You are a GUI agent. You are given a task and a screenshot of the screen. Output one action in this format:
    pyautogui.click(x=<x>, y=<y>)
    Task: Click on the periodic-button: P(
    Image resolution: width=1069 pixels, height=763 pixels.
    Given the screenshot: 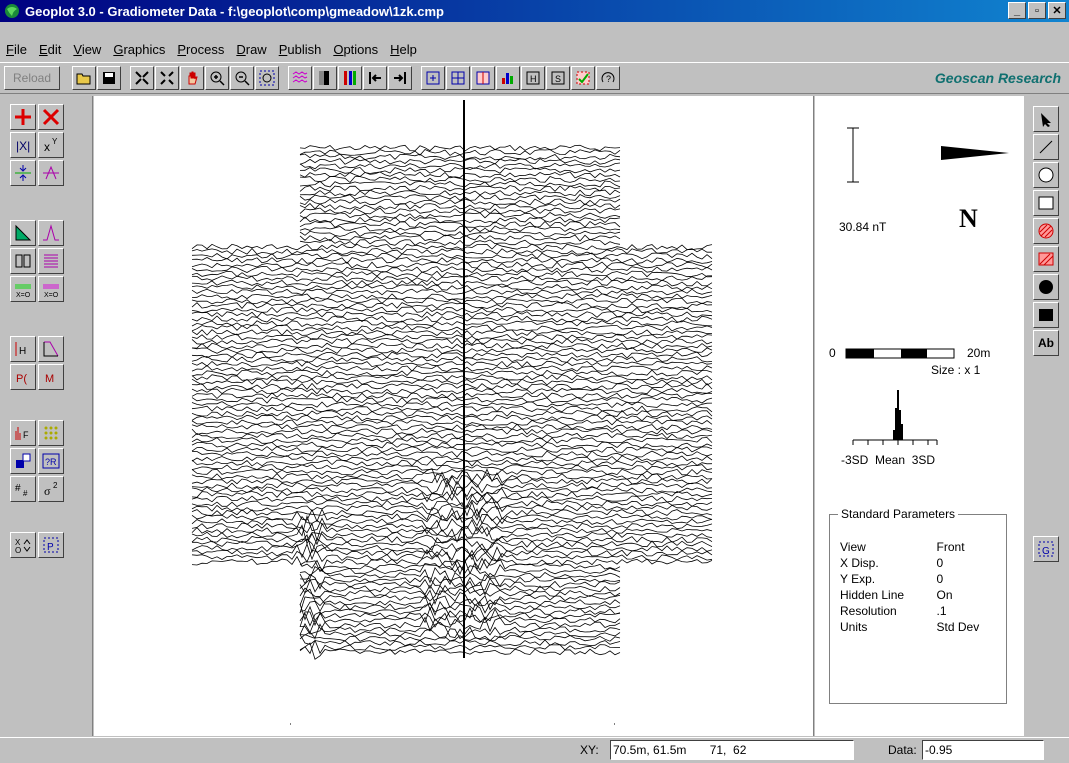 What is the action you would take?
    pyautogui.click(x=23, y=377)
    